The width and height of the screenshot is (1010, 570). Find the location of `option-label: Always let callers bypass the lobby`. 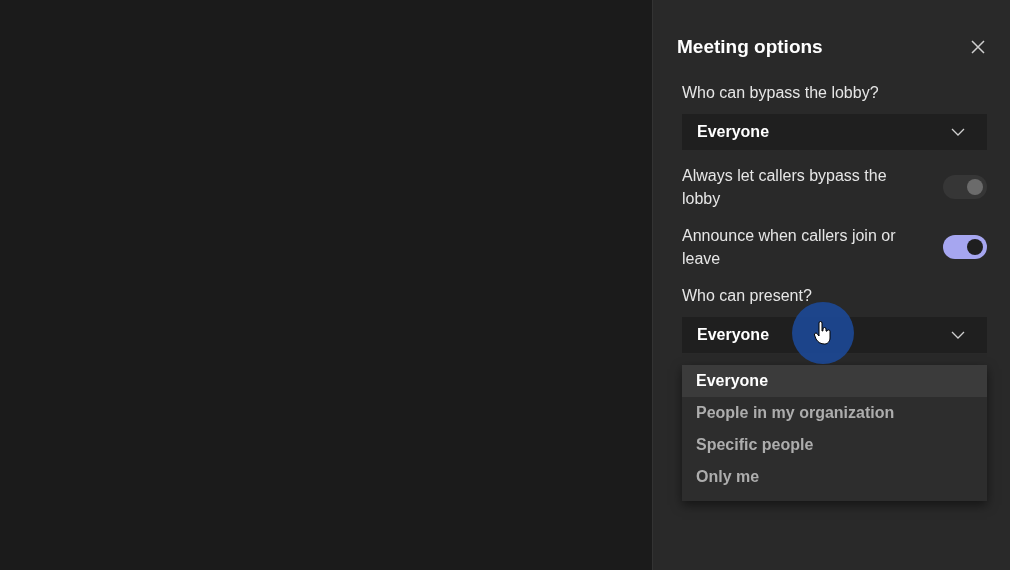

option-label: Always let callers bypass the lobby is located at coordinates (785, 187).